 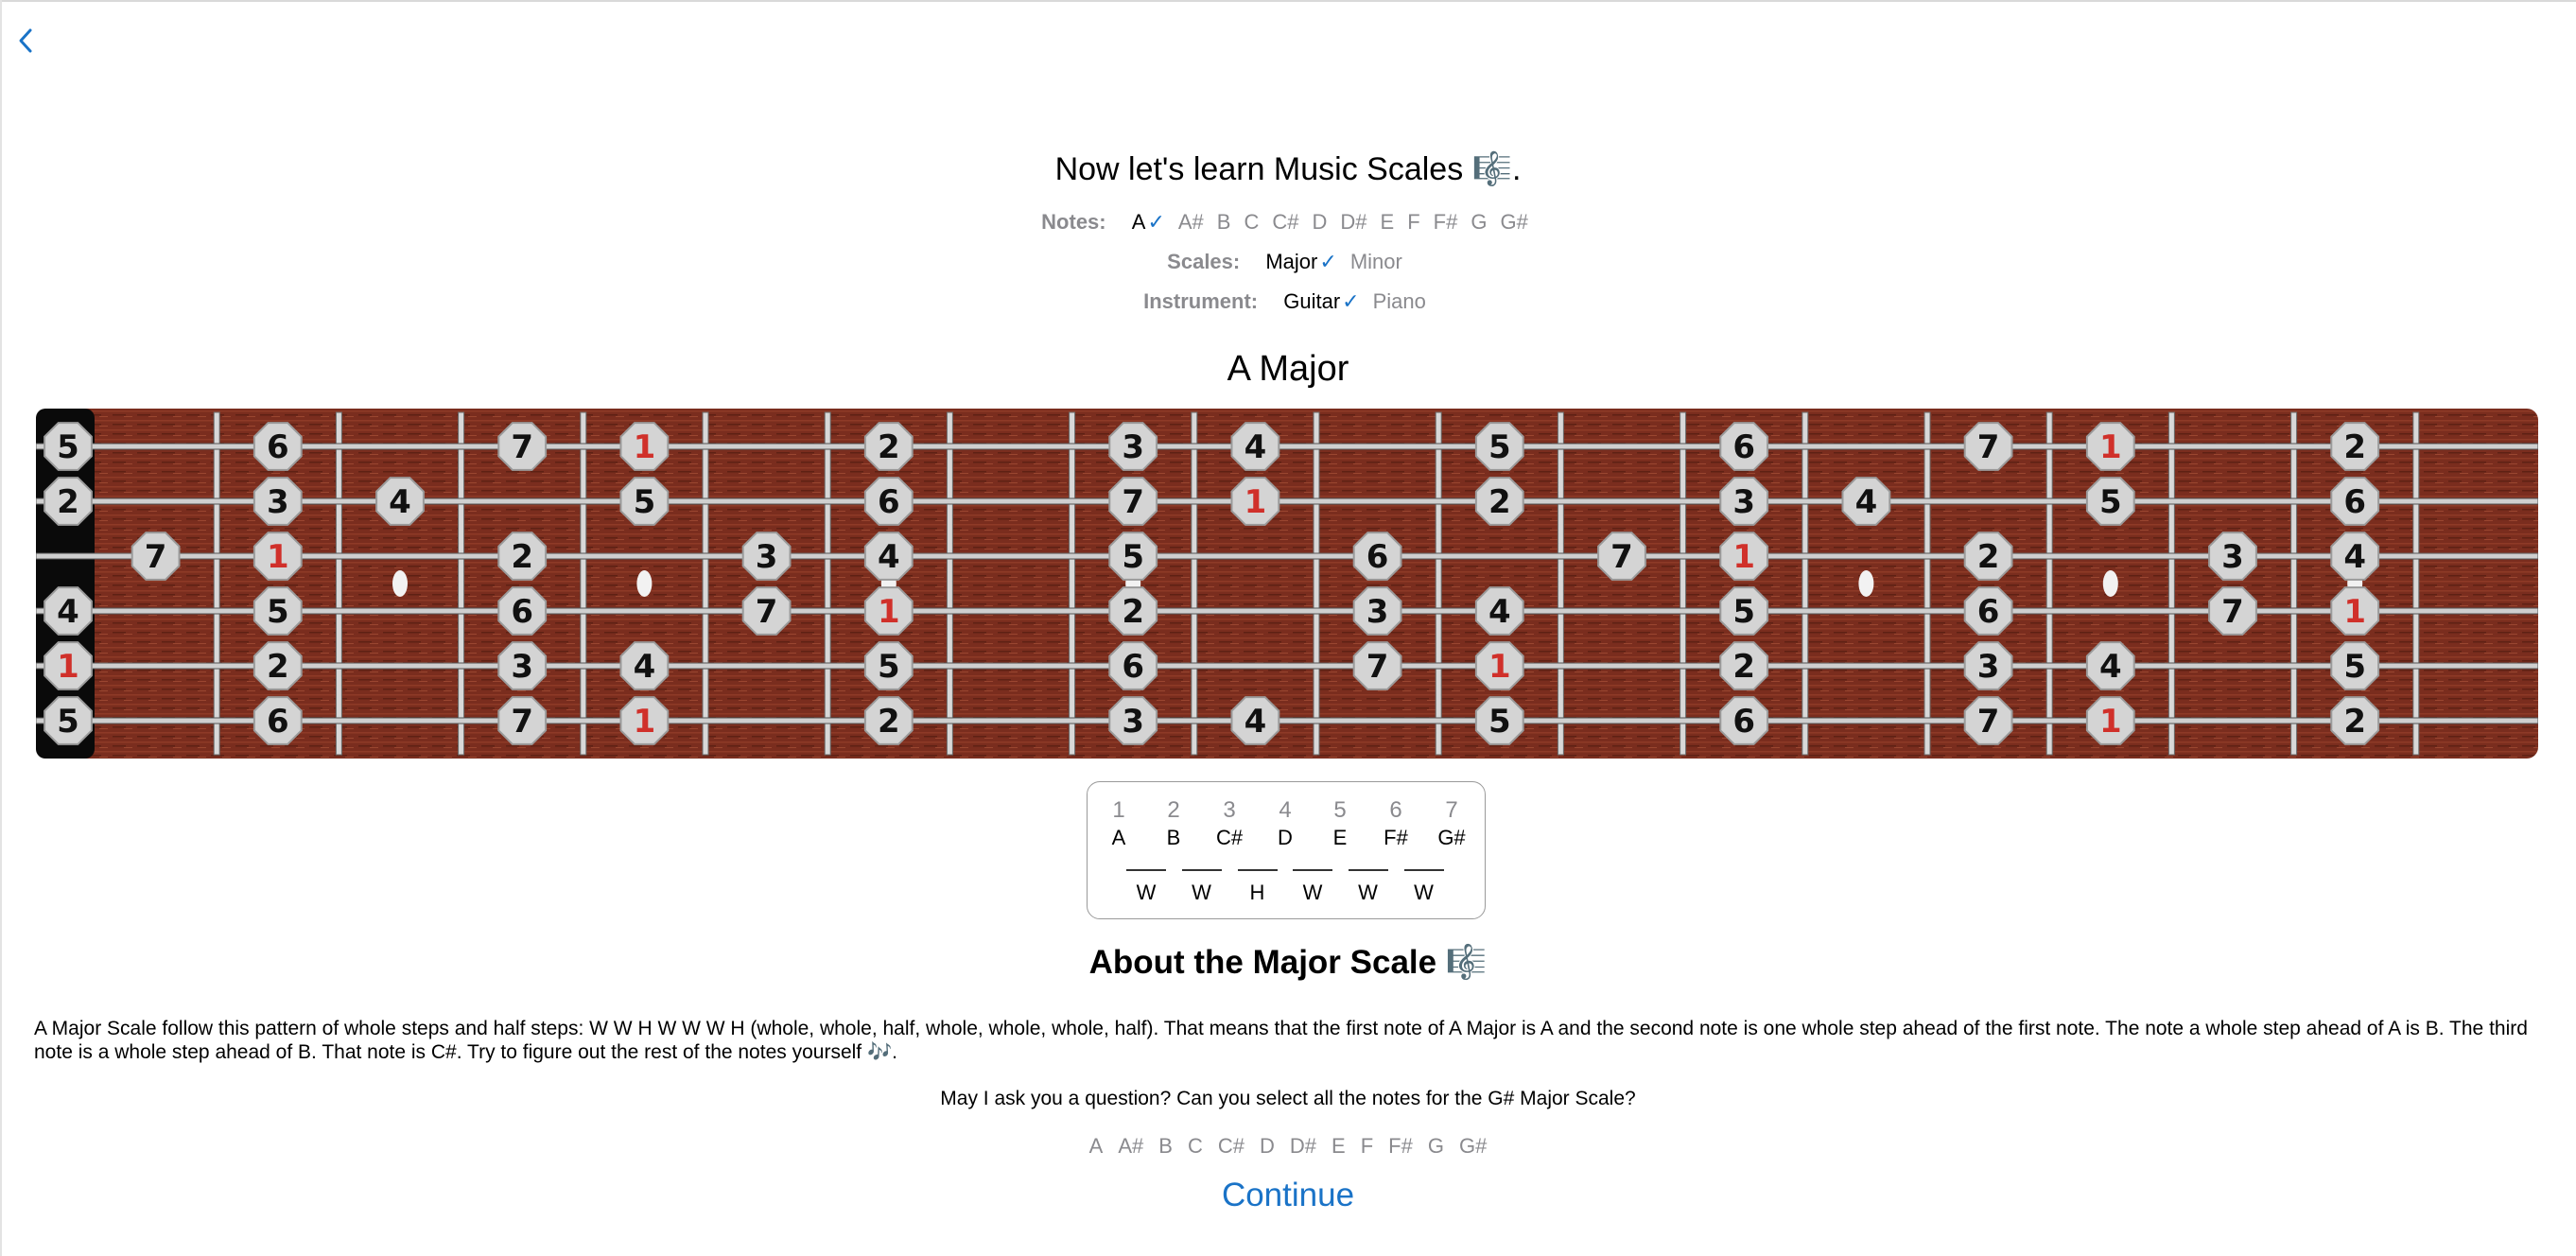 What do you see at coordinates (1195, 1146) in the screenshot?
I see `answer-option-c: C` at bounding box center [1195, 1146].